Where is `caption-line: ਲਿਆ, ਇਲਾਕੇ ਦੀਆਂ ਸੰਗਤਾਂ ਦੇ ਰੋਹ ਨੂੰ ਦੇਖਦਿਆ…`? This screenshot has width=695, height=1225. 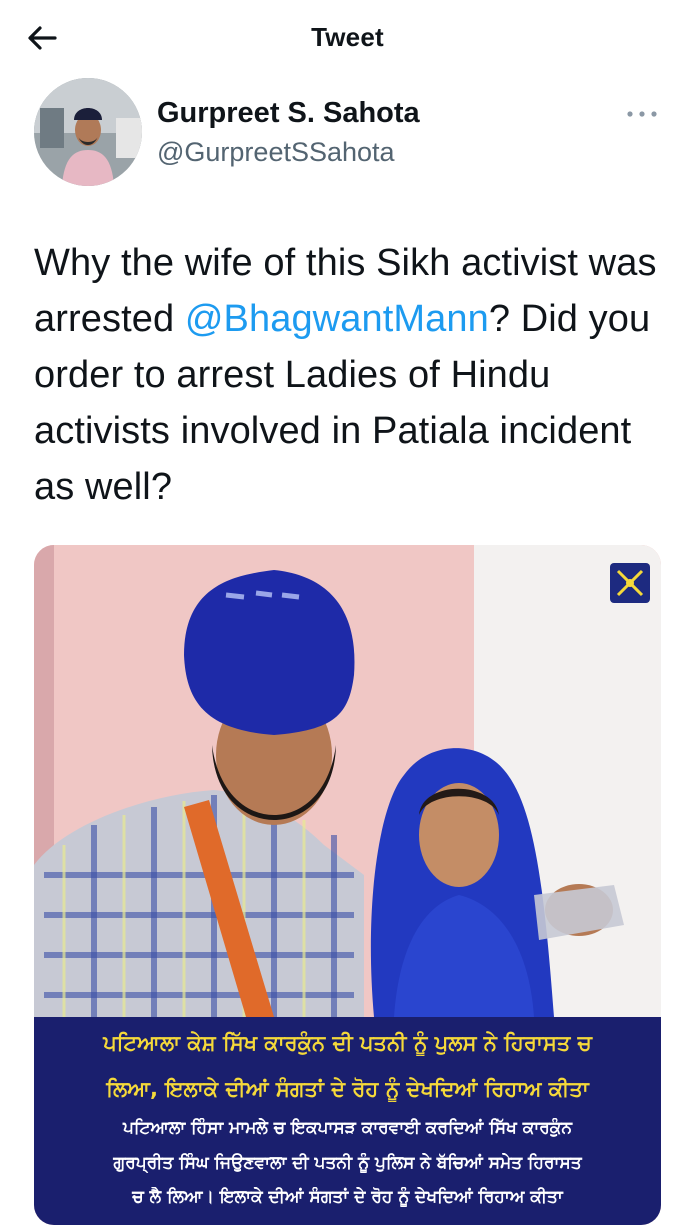 caption-line: ਲਿਆ, ਇਲਾਕੇ ਦੀਆਂ ਸੰਗਤਾਂ ਦੇ ਰੋਹ ਨੂੰ ਦੇਖਦਿਆ… is located at coordinates (347, 1089).